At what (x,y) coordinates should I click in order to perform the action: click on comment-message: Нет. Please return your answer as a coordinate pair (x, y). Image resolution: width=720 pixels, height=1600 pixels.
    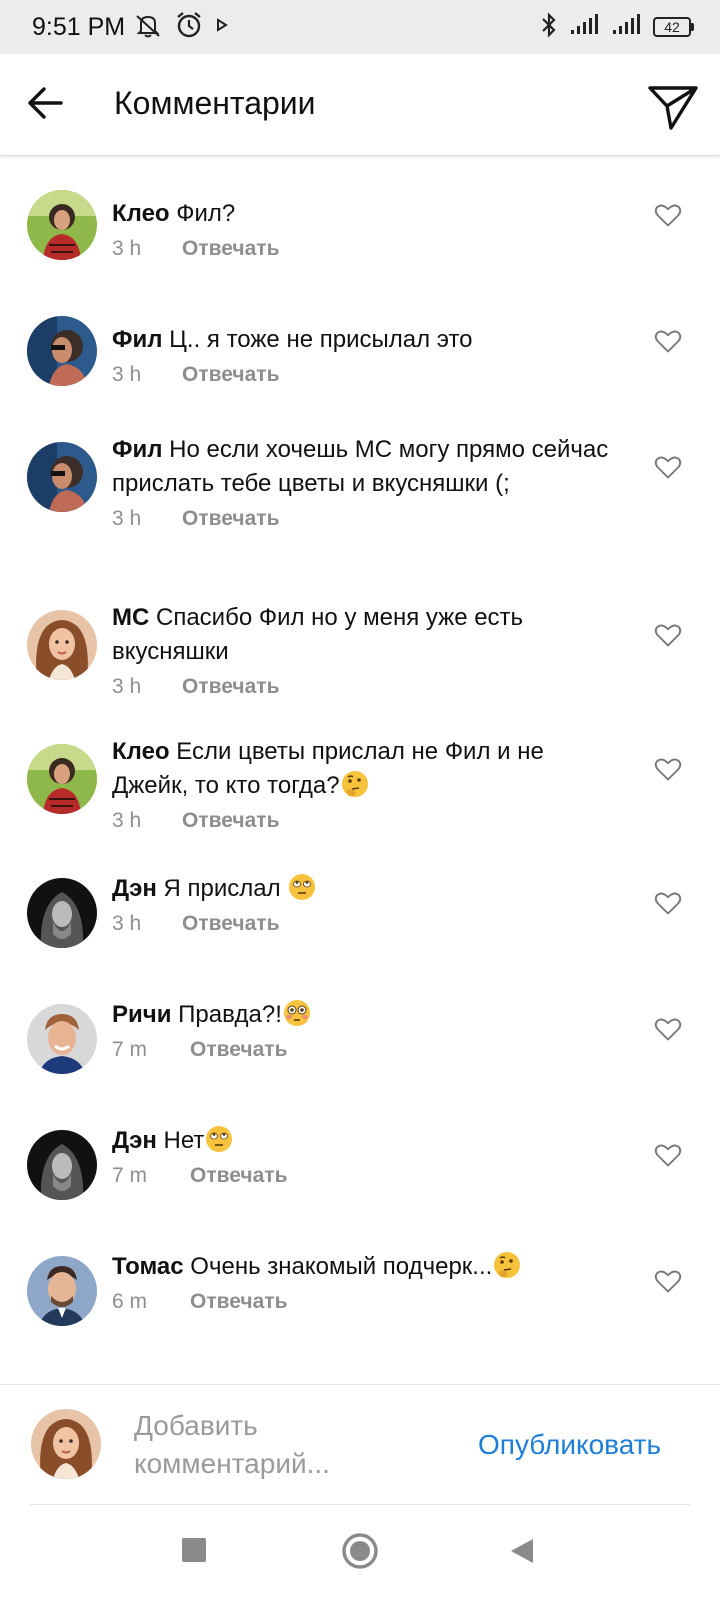
    Looking at the image, I should click on (184, 1140).